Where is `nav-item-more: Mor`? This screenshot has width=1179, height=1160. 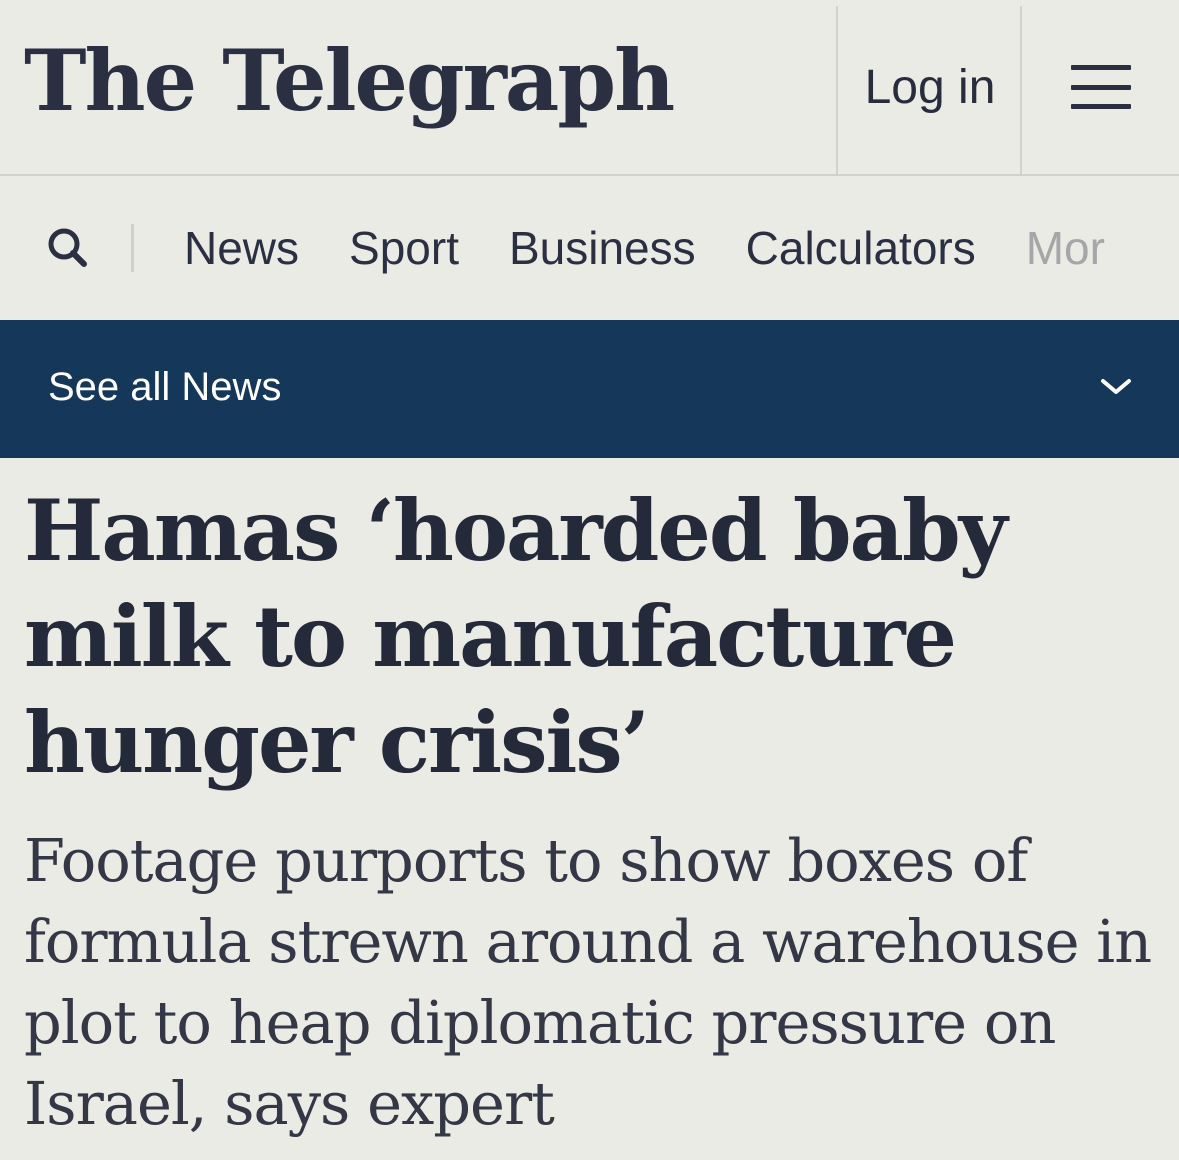
nav-item-more: Mor is located at coordinates (1065, 248).